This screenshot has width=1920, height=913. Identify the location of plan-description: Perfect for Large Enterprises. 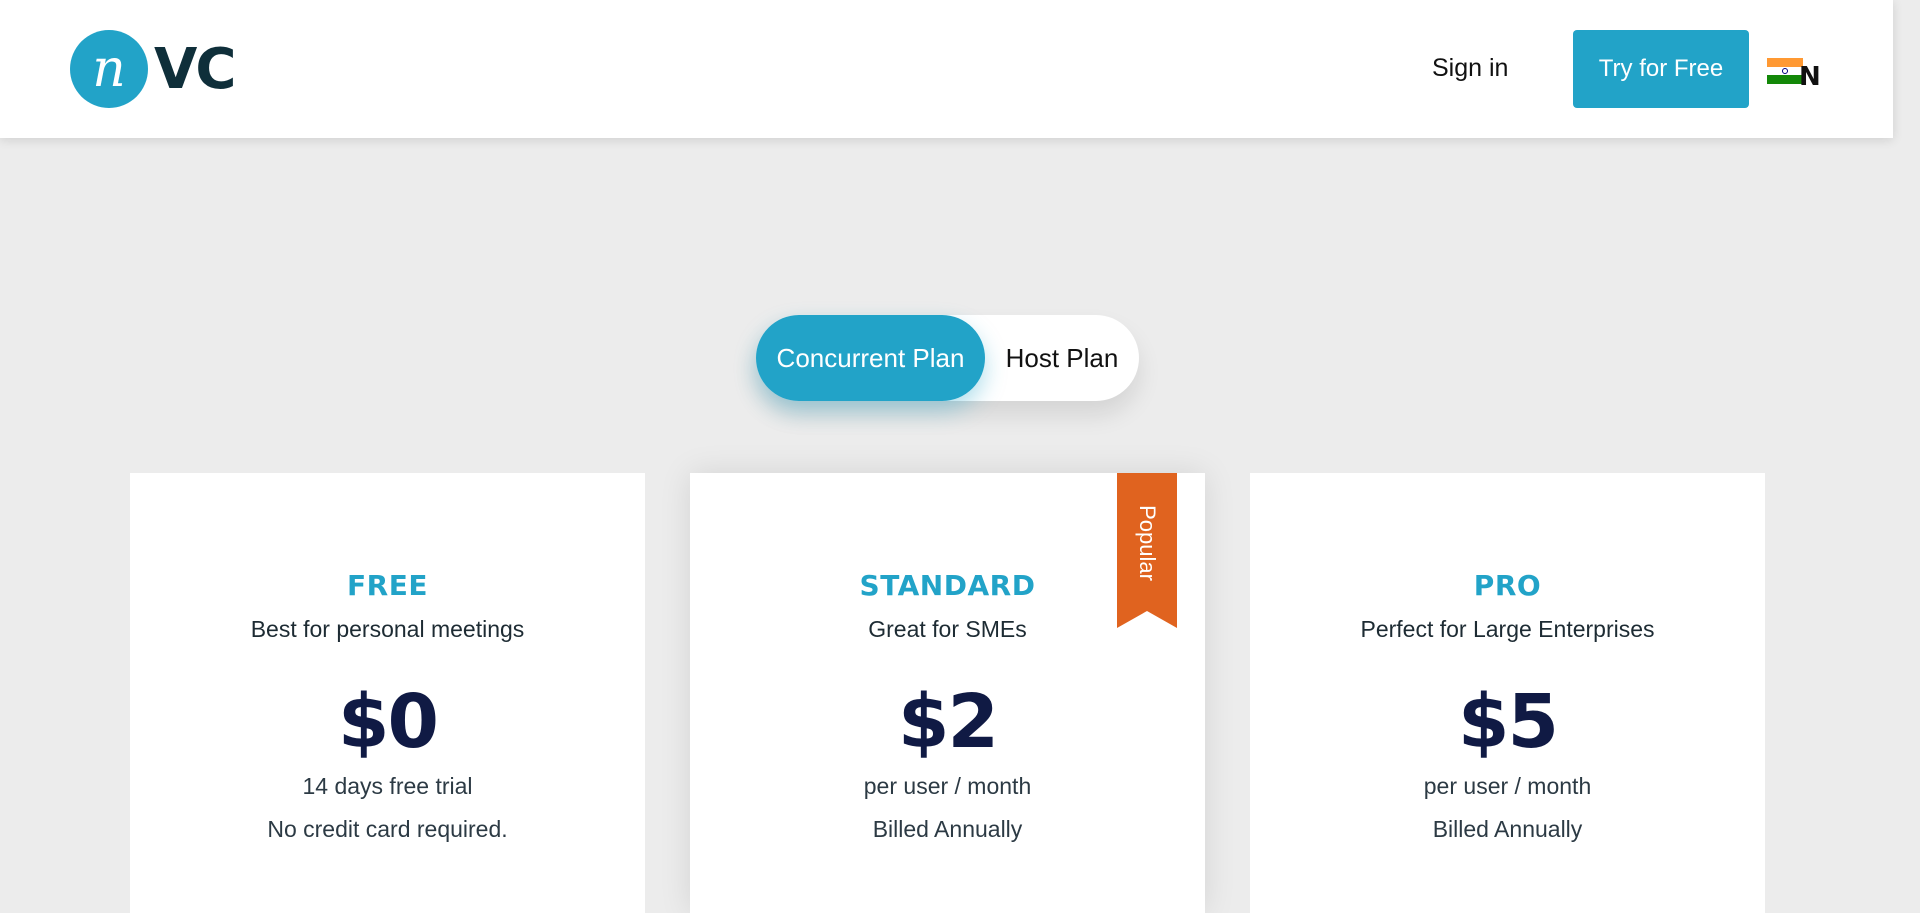
(1507, 629).